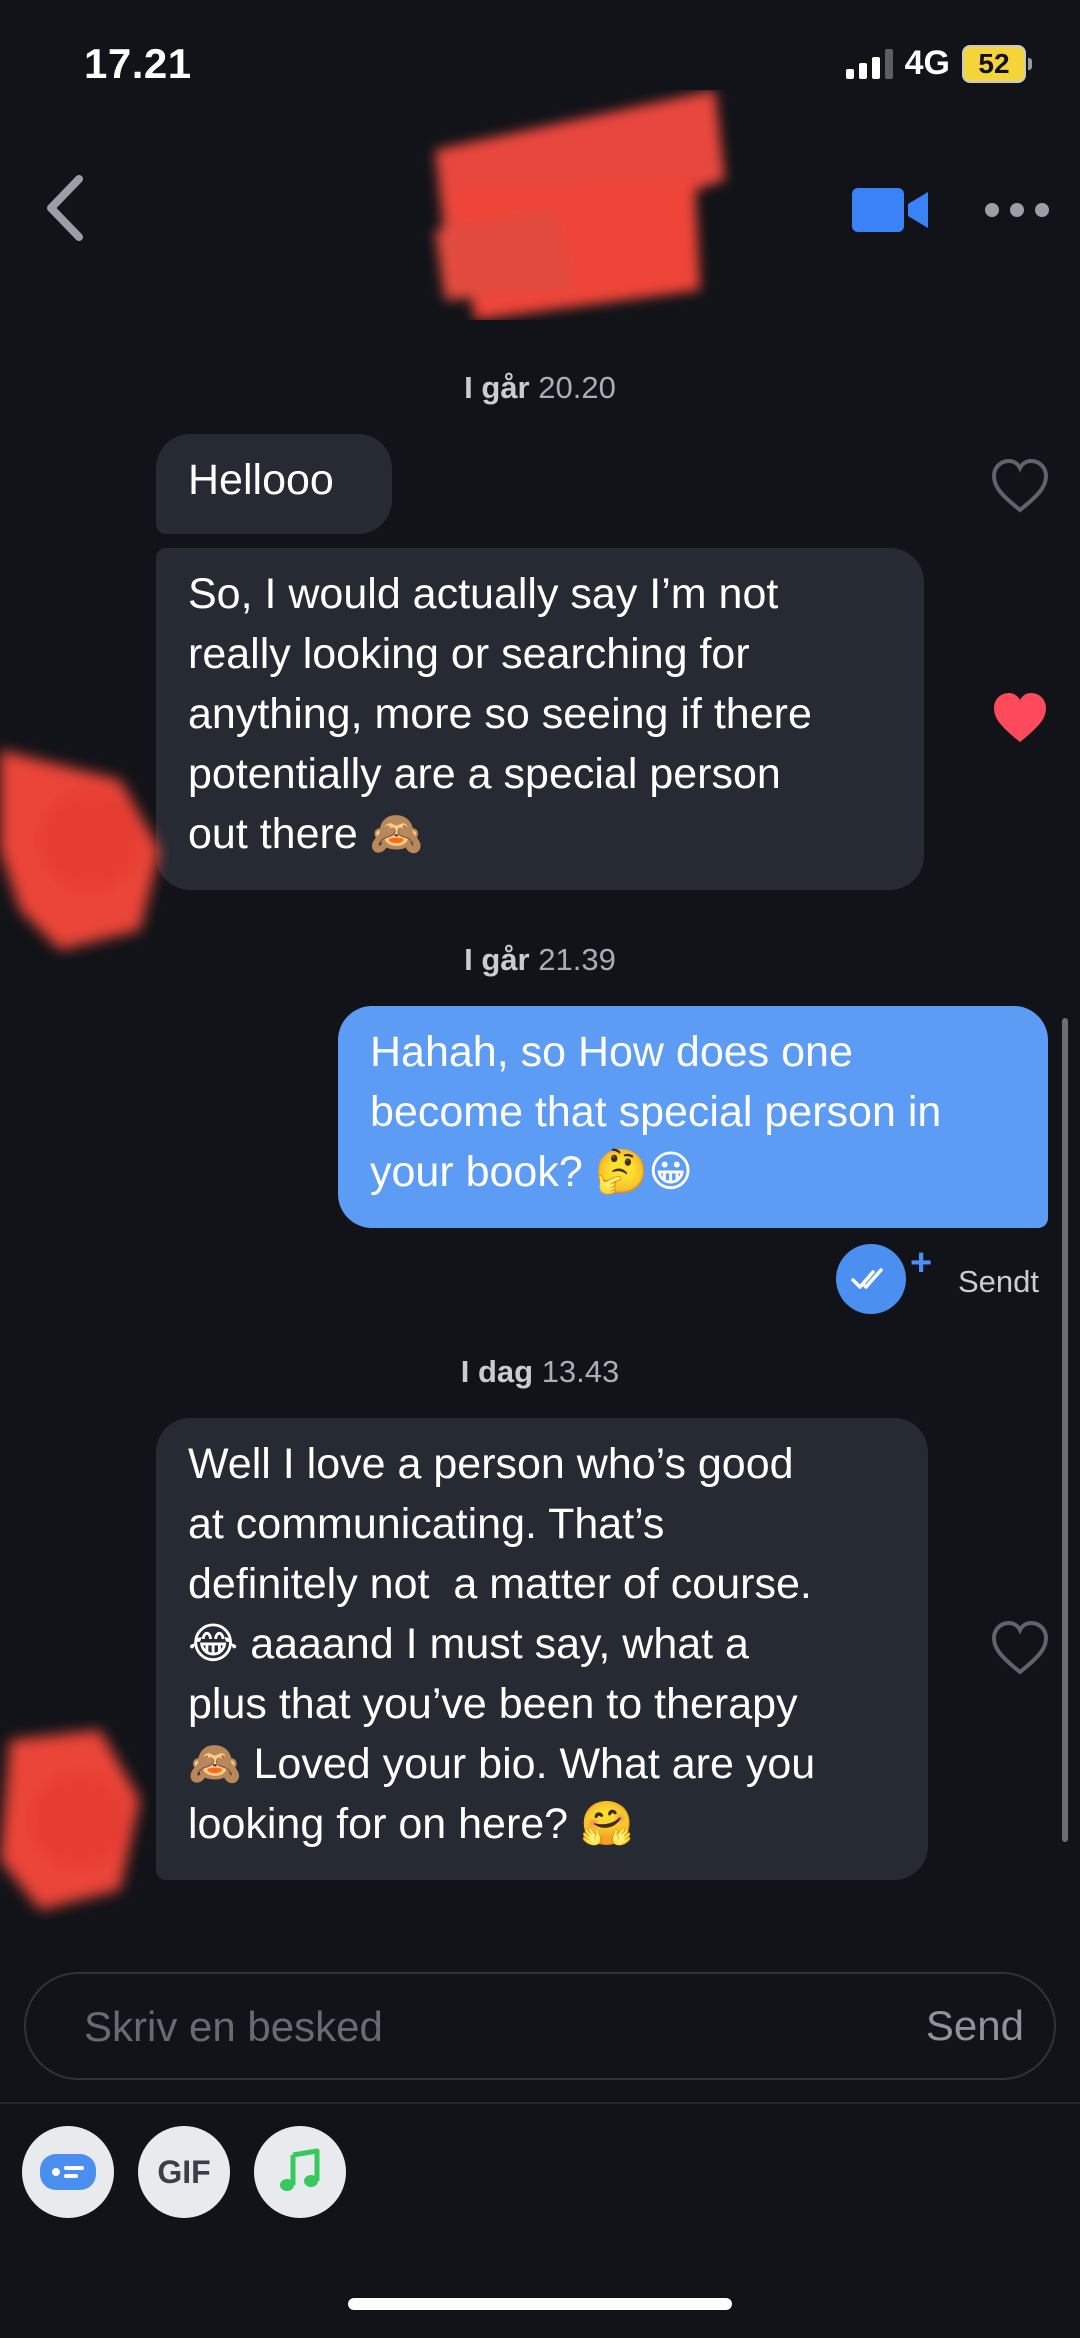 The height and width of the screenshot is (2338, 1080). Describe the element at coordinates (540, 2304) in the screenshot. I see `home-indicator` at that location.